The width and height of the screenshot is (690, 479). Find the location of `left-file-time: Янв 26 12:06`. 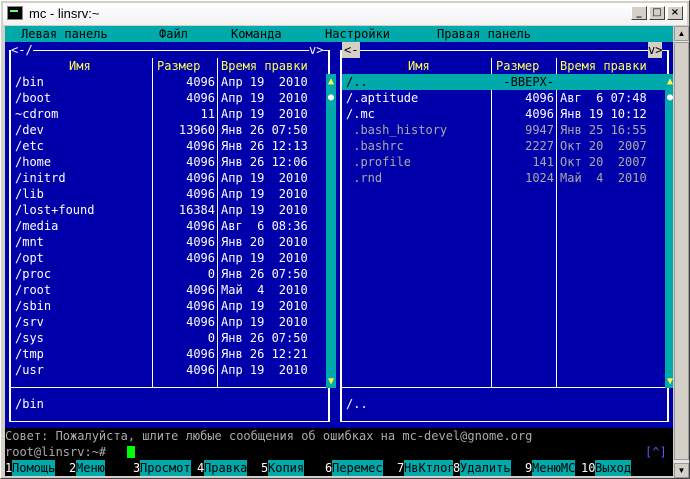

left-file-time: Янв 26 12:06 is located at coordinates (264, 162).